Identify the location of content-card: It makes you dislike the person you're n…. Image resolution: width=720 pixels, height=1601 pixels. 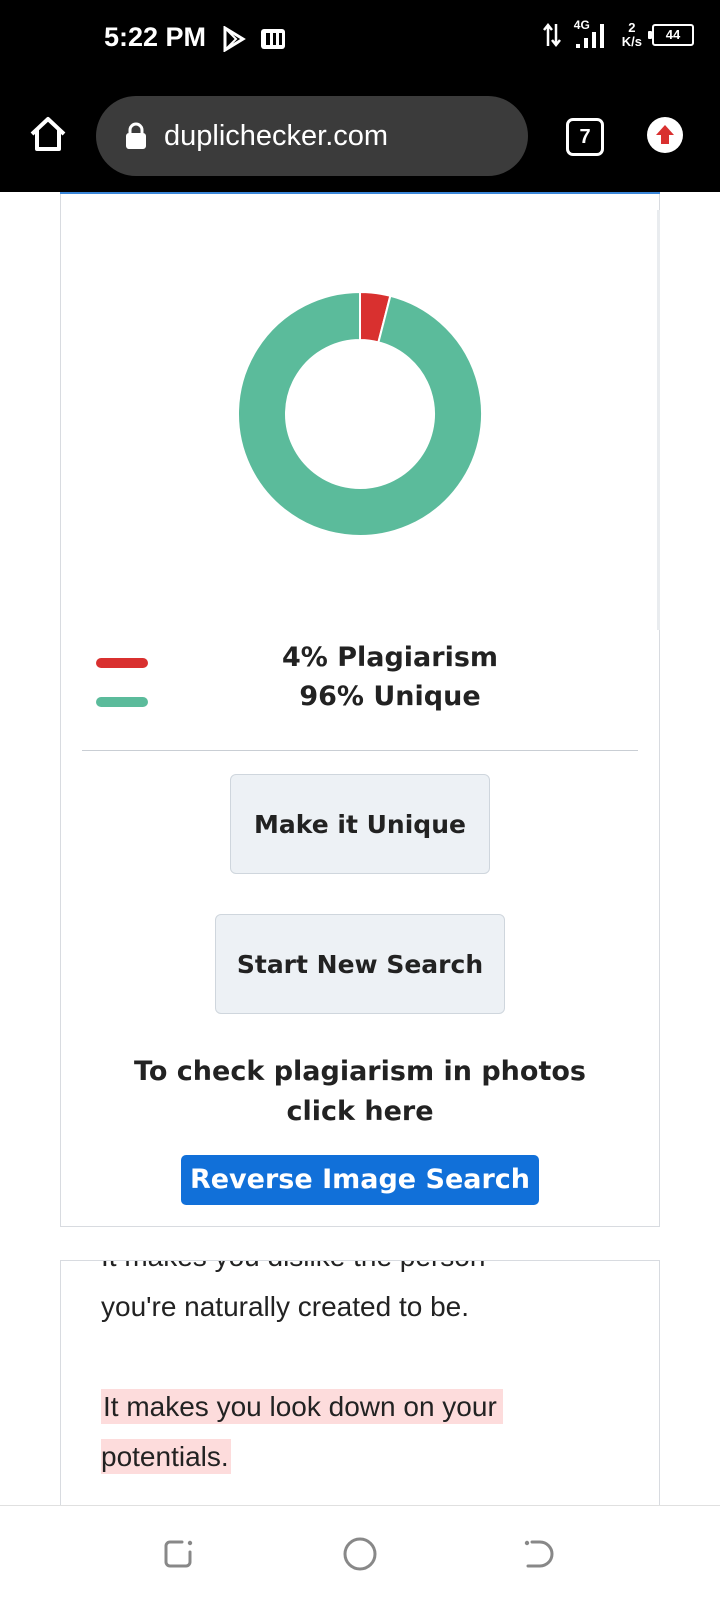
(360, 1385).